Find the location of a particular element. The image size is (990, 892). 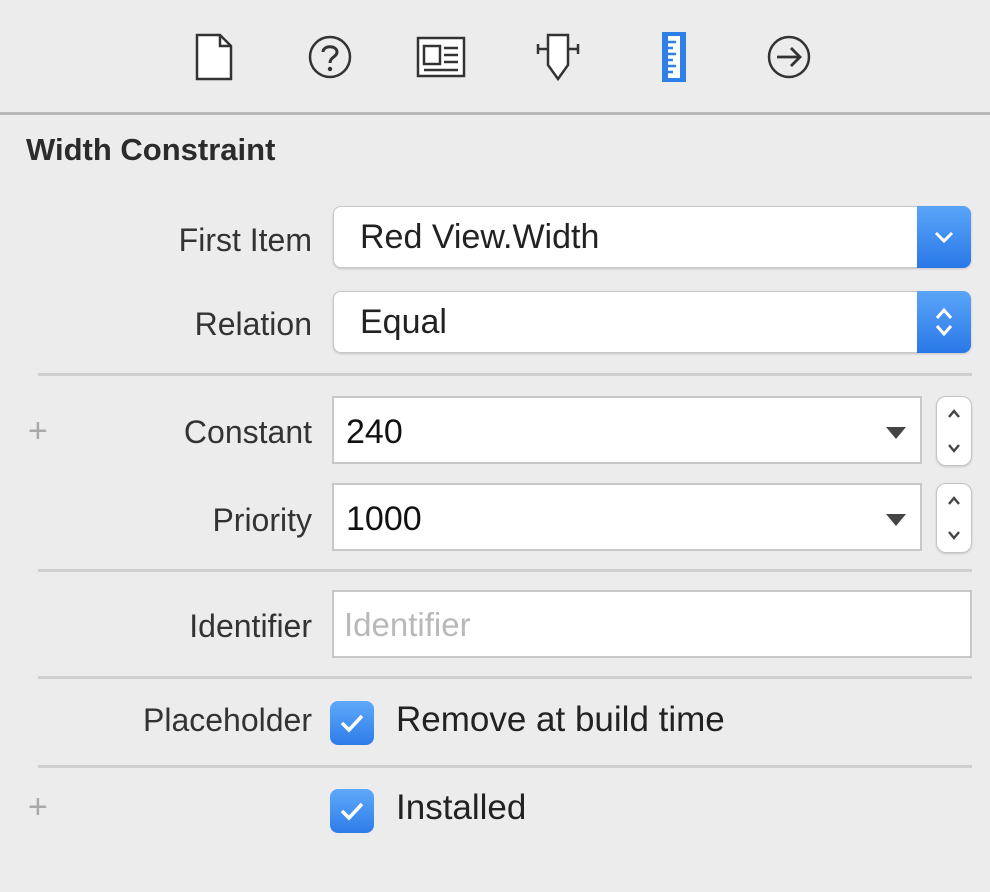

inspector-toolbar is located at coordinates (495, 57).